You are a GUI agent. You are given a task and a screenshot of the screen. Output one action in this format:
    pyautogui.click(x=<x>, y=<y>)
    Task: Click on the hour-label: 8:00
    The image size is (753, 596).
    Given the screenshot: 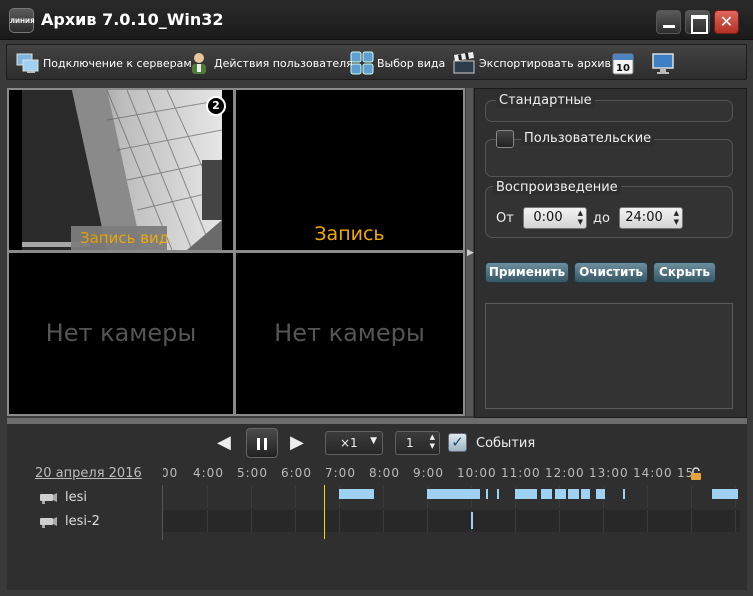 What is the action you would take?
    pyautogui.click(x=384, y=473)
    